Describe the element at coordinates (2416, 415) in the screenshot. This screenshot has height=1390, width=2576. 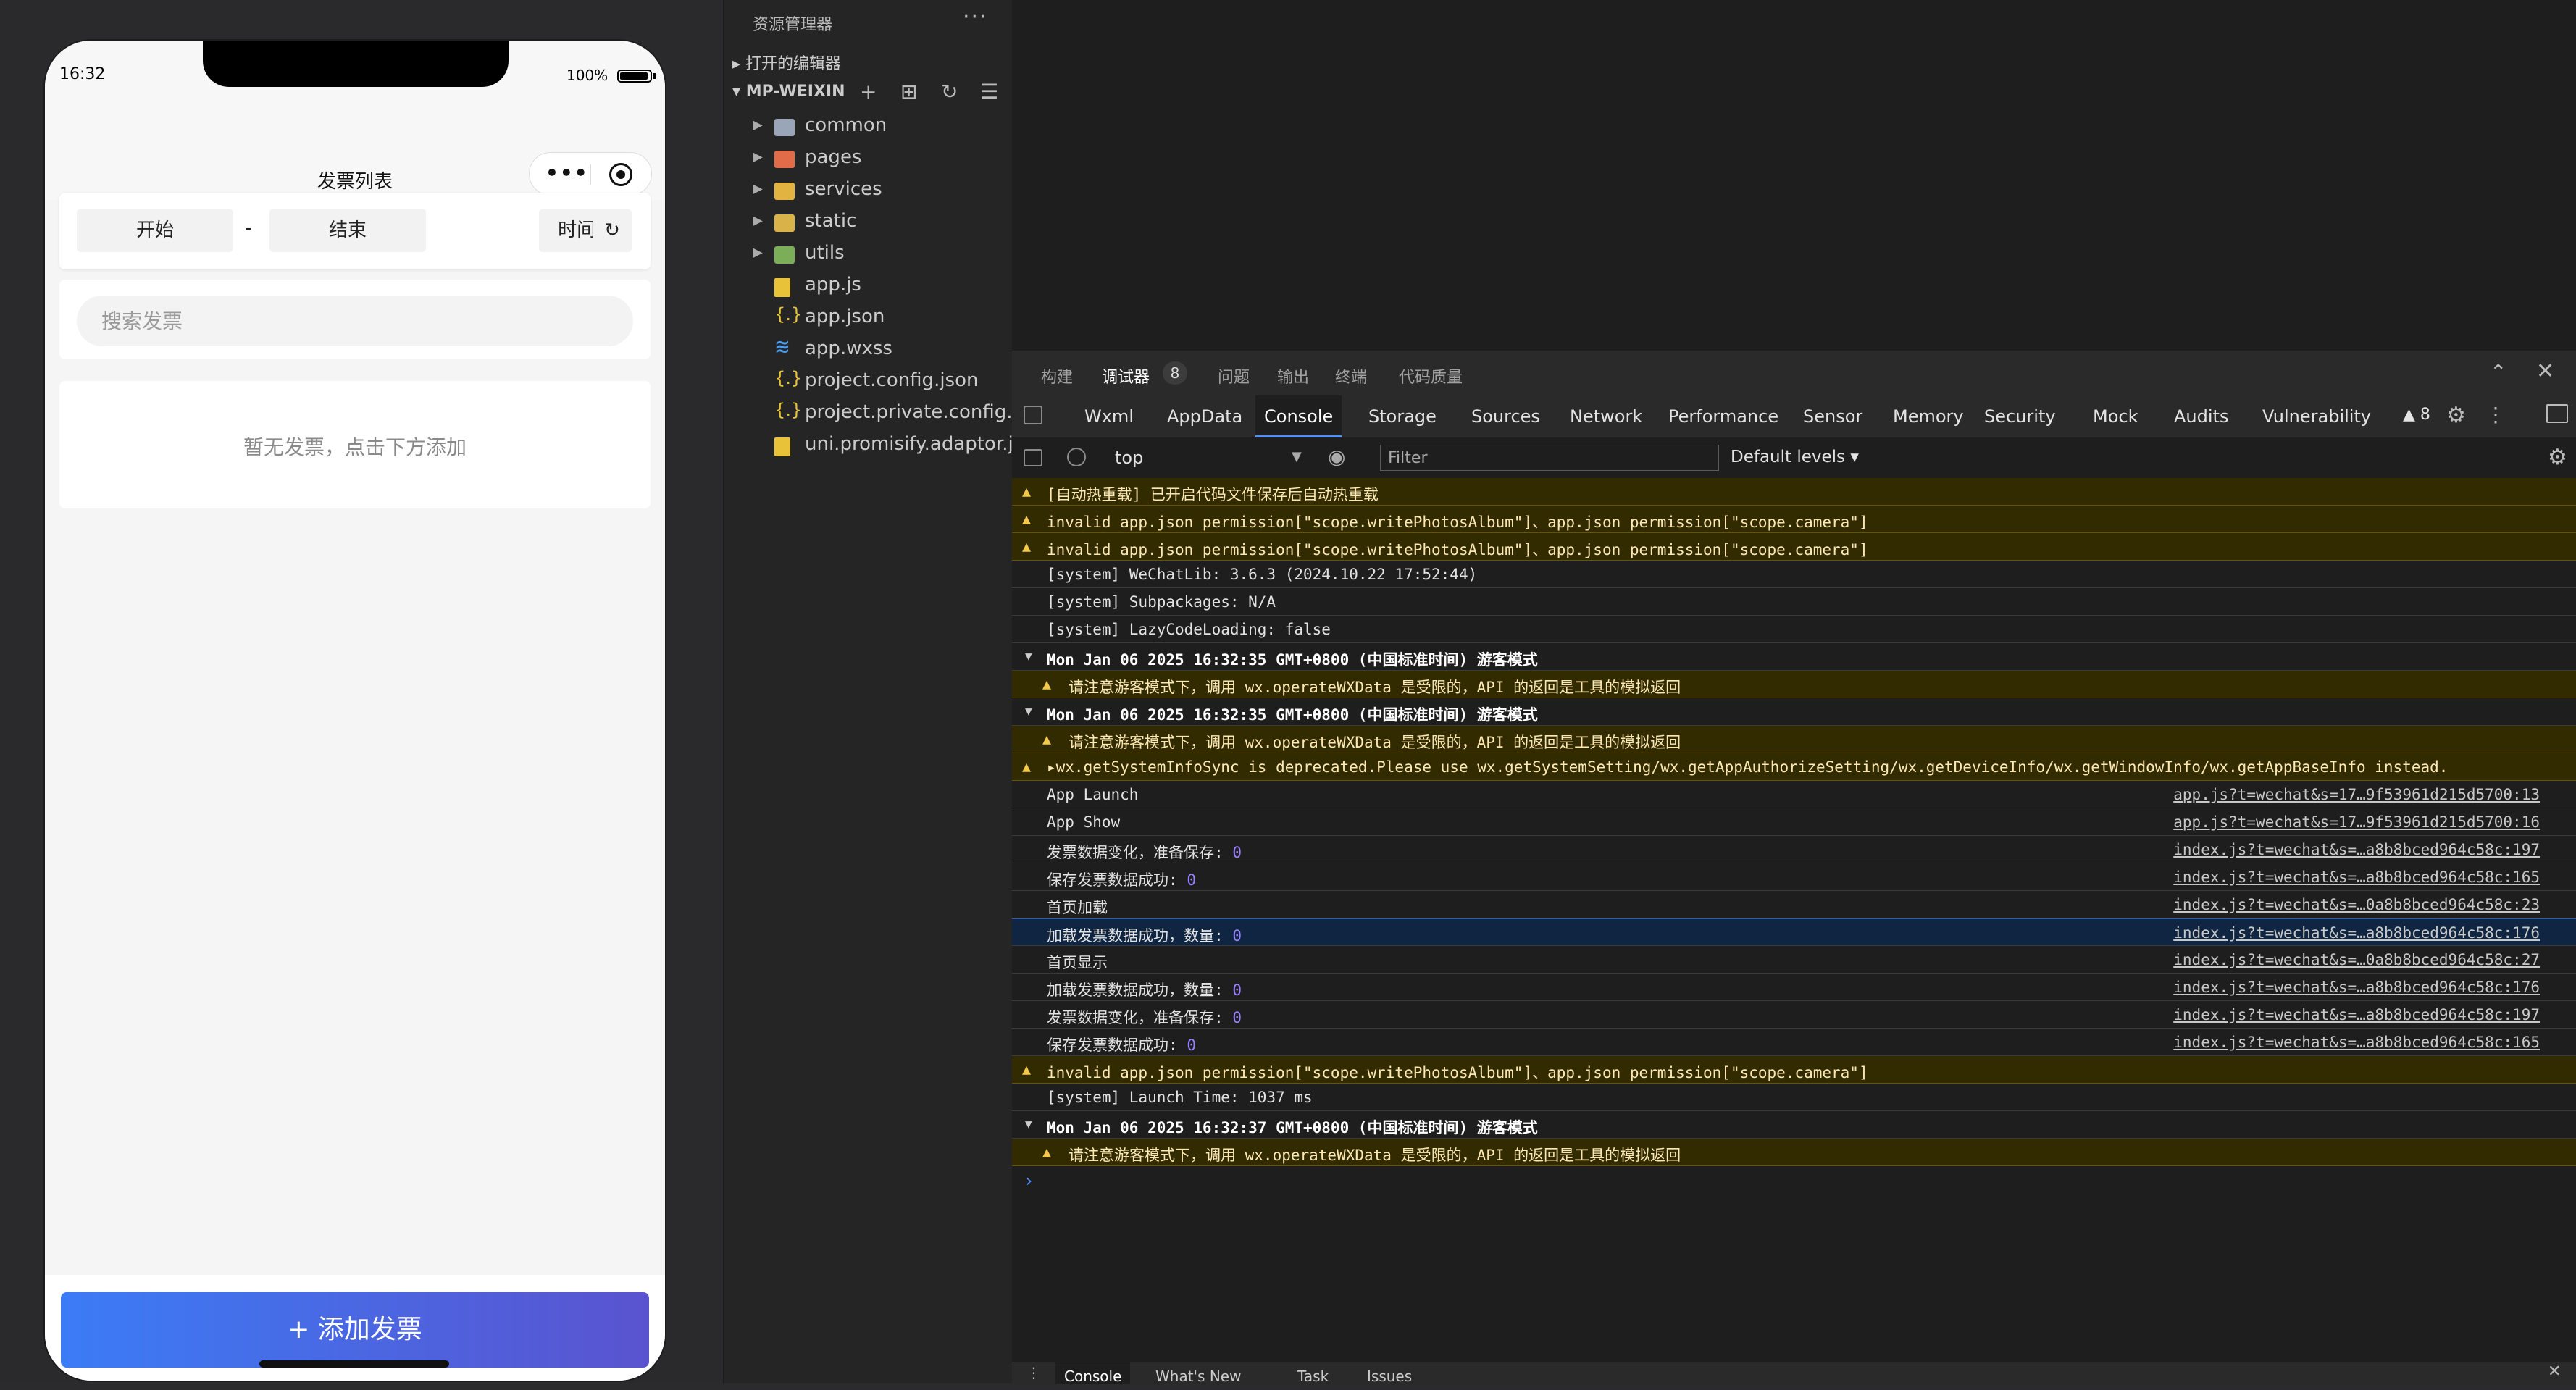
I see `warning-count-badge: ▲ 8` at that location.